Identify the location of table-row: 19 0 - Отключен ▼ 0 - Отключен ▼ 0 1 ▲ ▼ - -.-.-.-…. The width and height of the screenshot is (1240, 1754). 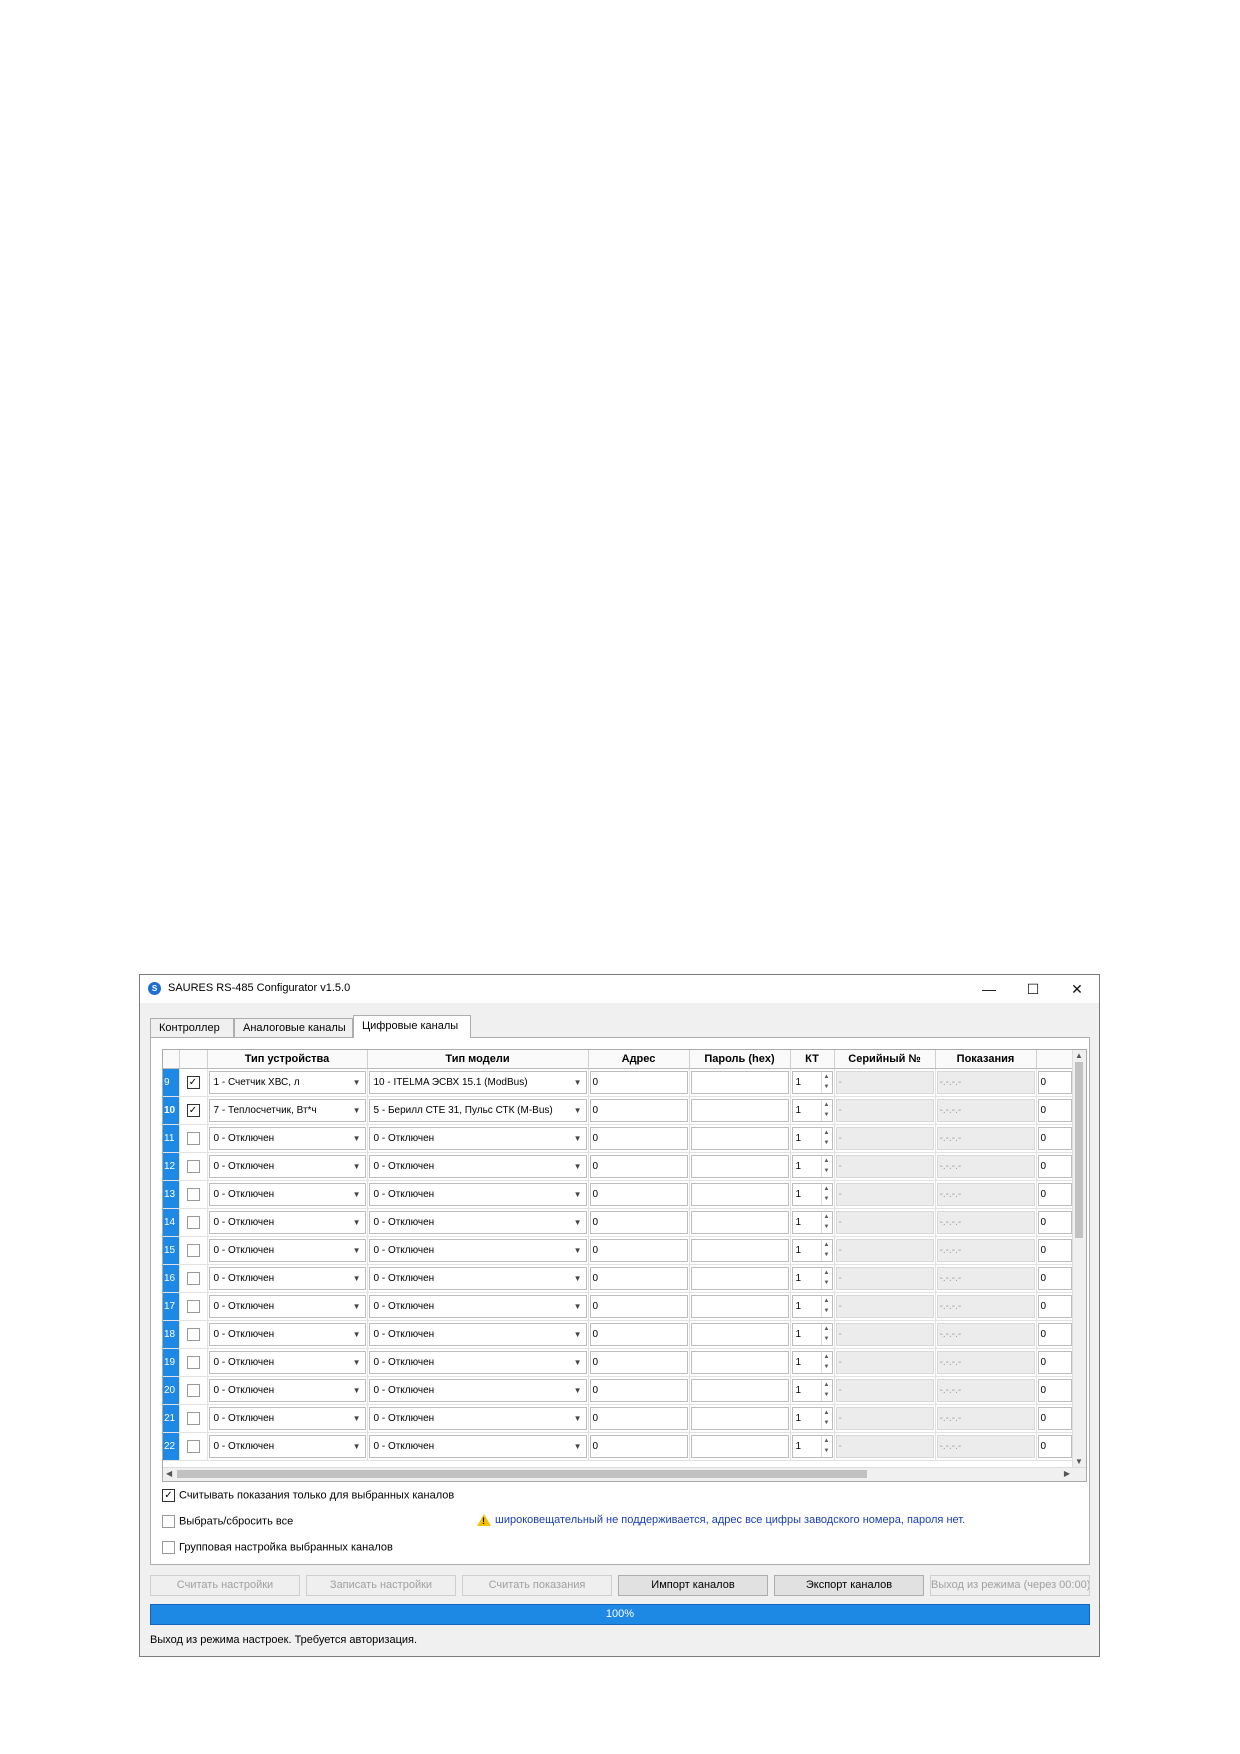
(618, 1362).